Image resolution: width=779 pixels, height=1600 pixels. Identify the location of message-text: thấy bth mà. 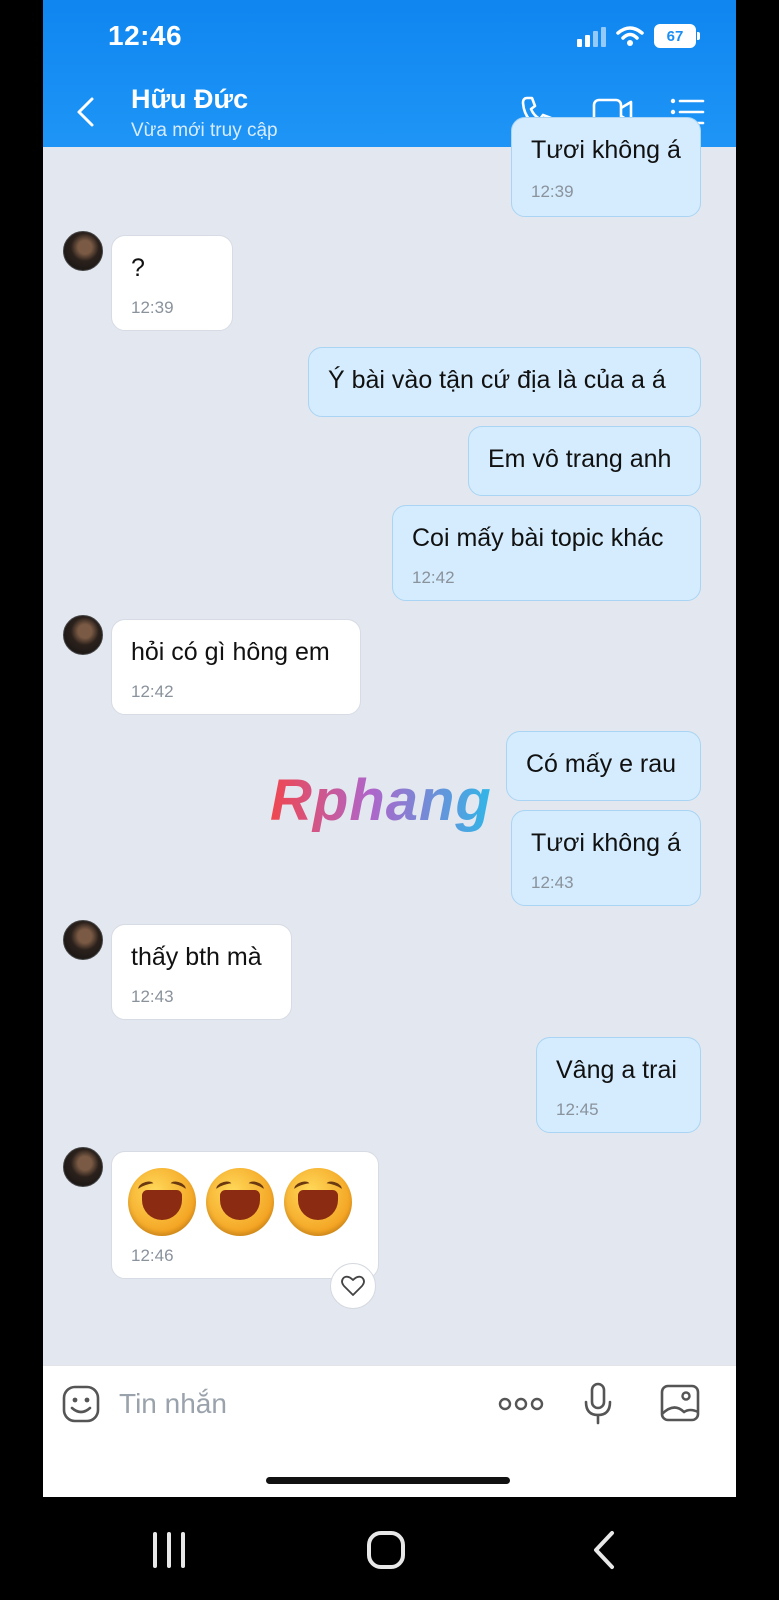
(196, 957).